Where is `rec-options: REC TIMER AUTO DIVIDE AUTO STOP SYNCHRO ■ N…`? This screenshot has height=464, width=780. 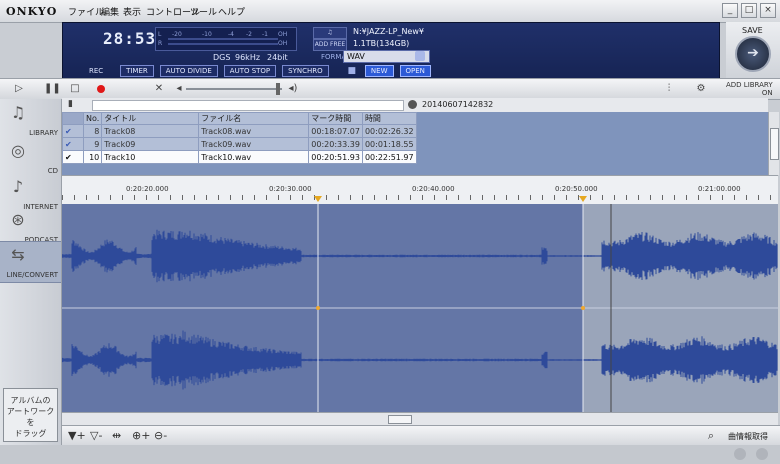 rec-options: REC TIMER AUTO DIVIDE AUTO STOP SYNCHRO ■ N… is located at coordinates (263, 71).